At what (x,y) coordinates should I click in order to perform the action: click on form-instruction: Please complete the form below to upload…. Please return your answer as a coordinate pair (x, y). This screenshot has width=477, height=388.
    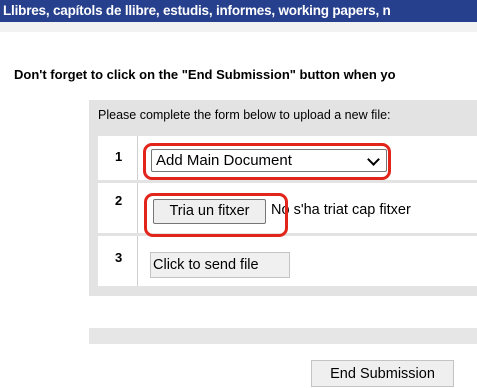
    Looking at the image, I should click on (244, 115).